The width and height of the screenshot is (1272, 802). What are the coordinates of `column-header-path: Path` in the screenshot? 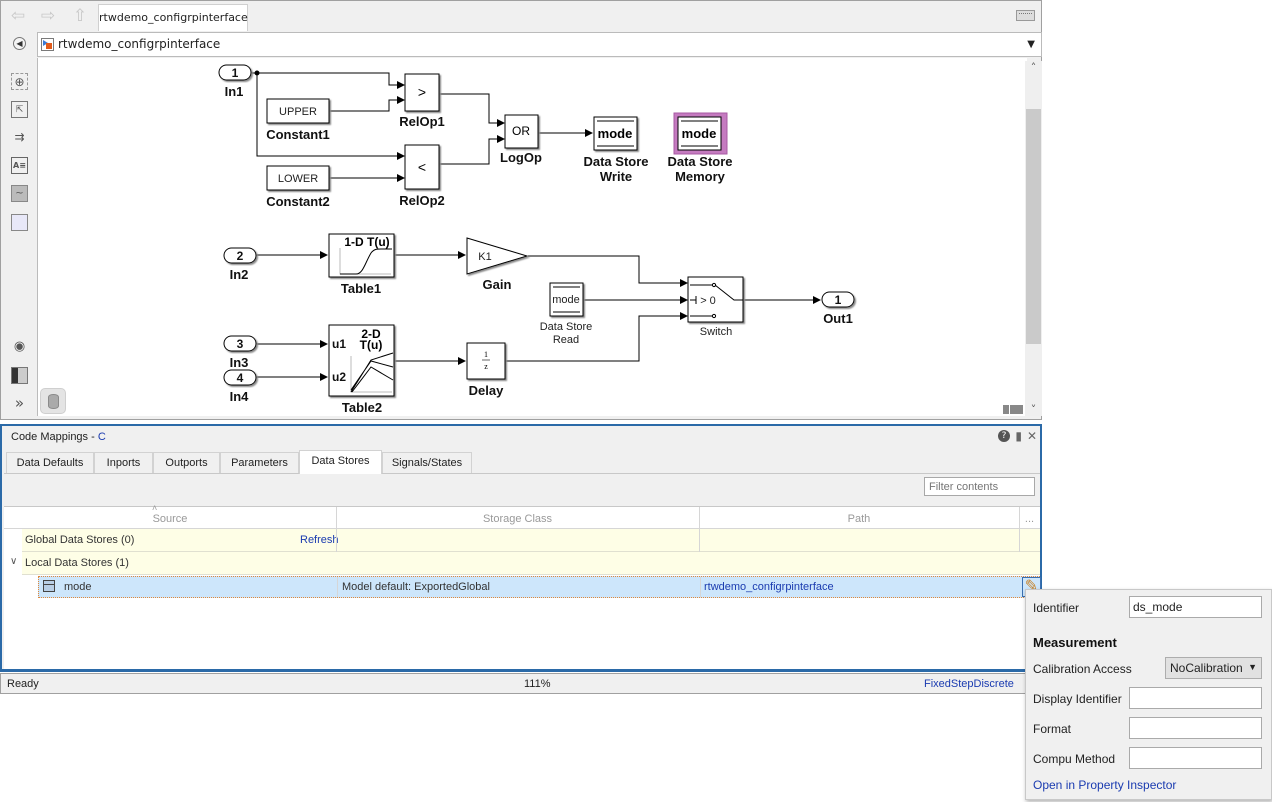 It's located at (859, 519).